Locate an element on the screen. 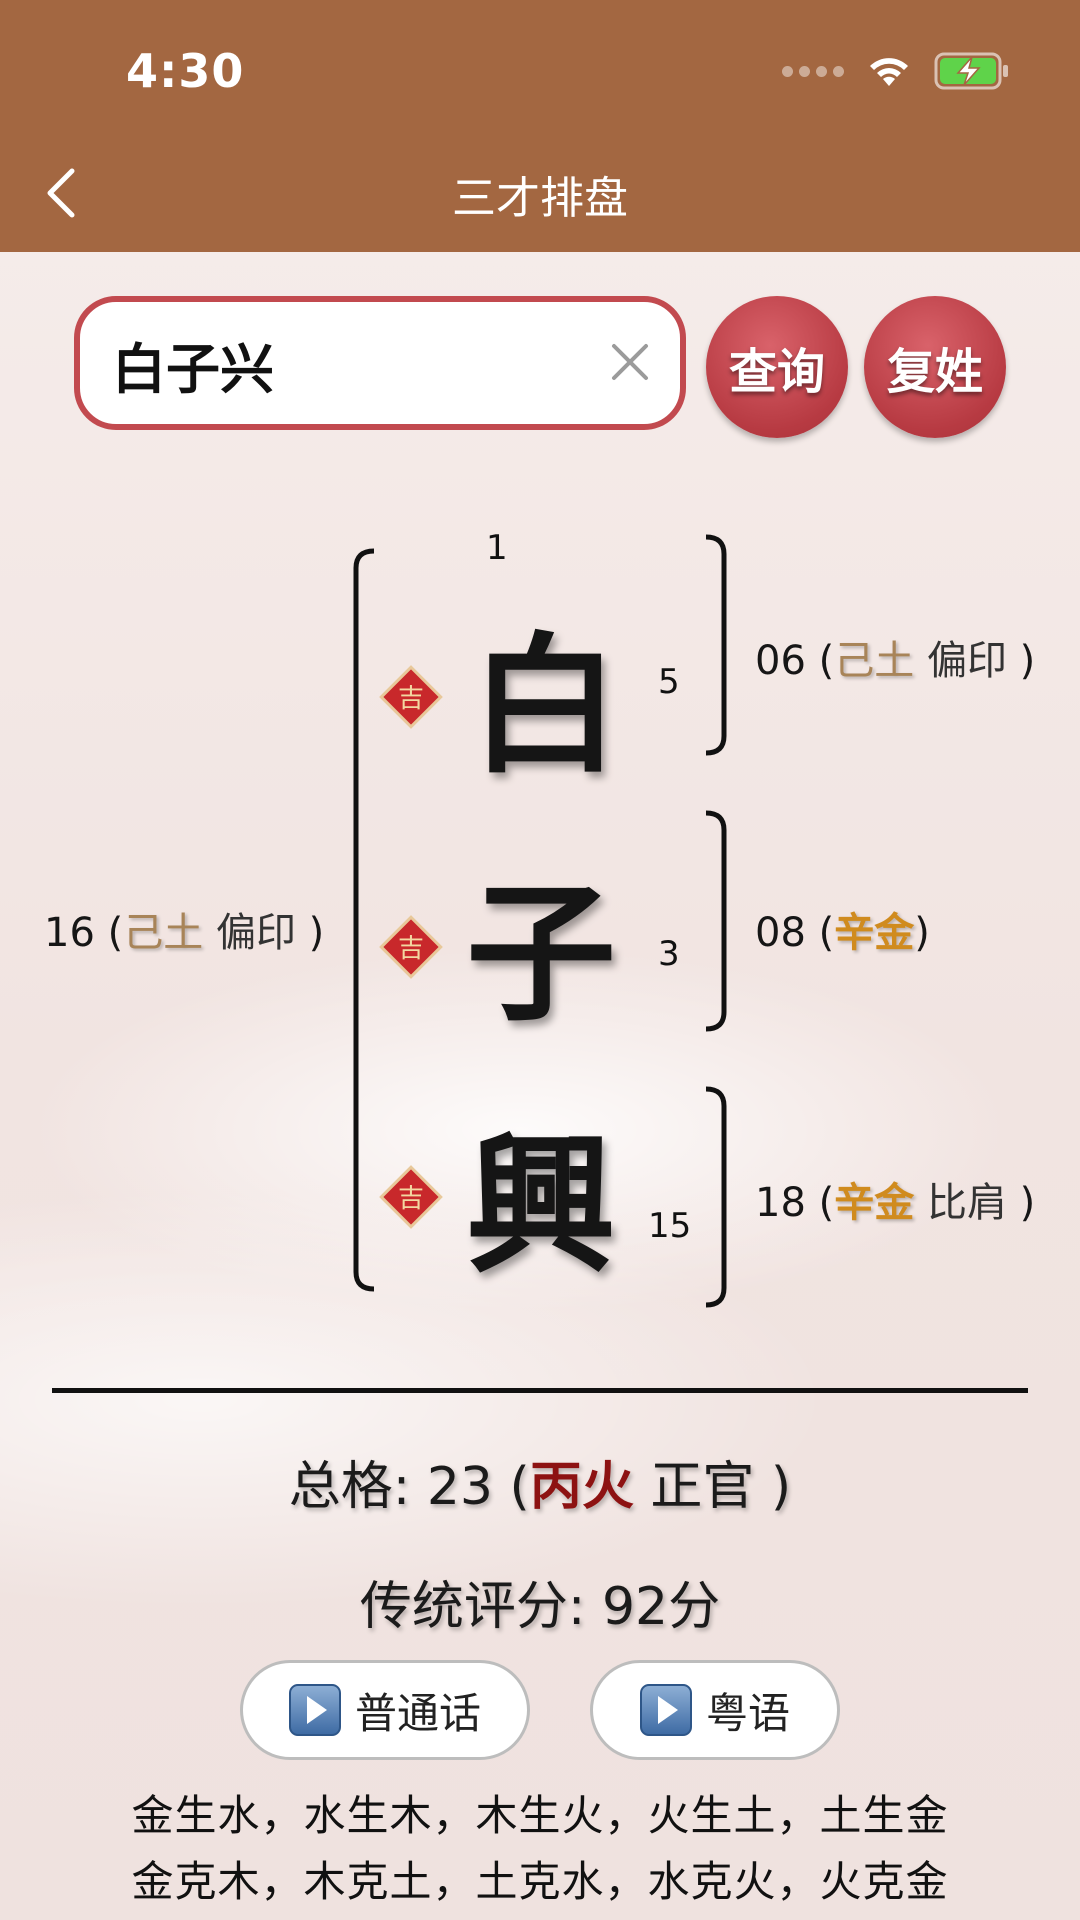 The image size is (1080, 1920). name-search-box is located at coordinates (380, 363).